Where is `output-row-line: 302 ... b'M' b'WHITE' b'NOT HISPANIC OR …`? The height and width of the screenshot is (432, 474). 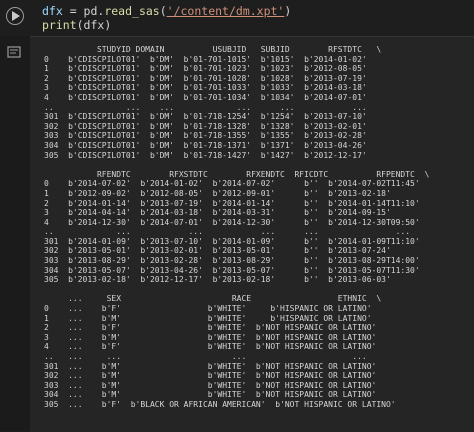 output-row-line: 302 ... b'M' b'WHITE' b'NOT HISPANIC OR … is located at coordinates (210, 376).